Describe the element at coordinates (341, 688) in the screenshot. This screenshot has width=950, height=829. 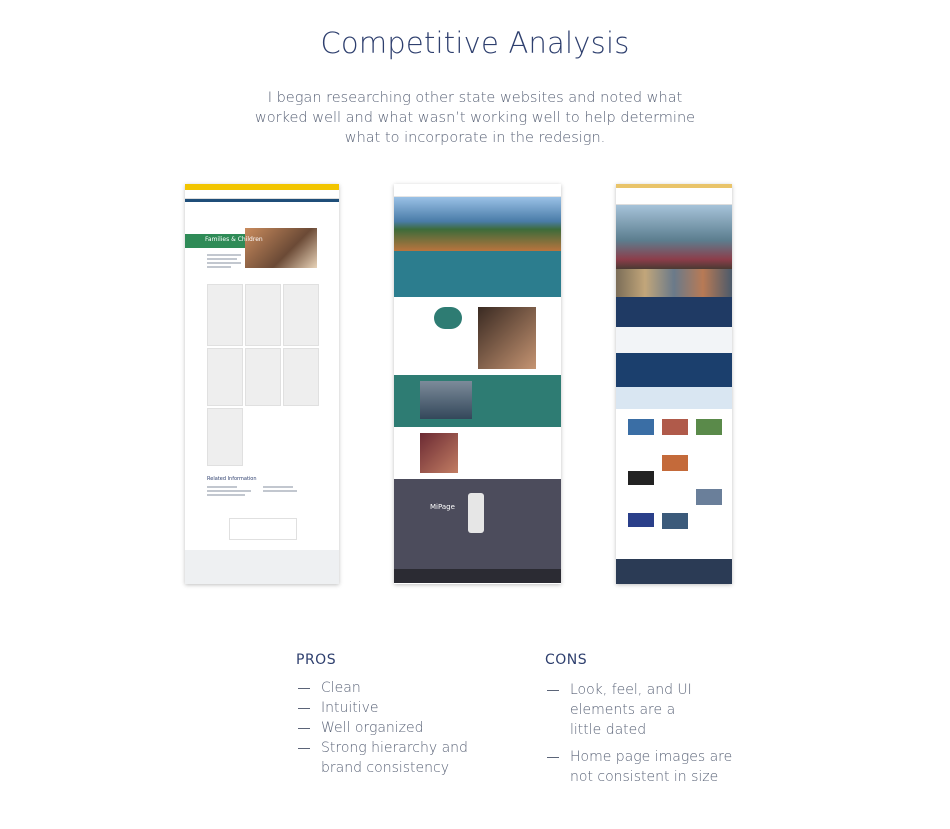
I see `pros-item: Clean` at that location.